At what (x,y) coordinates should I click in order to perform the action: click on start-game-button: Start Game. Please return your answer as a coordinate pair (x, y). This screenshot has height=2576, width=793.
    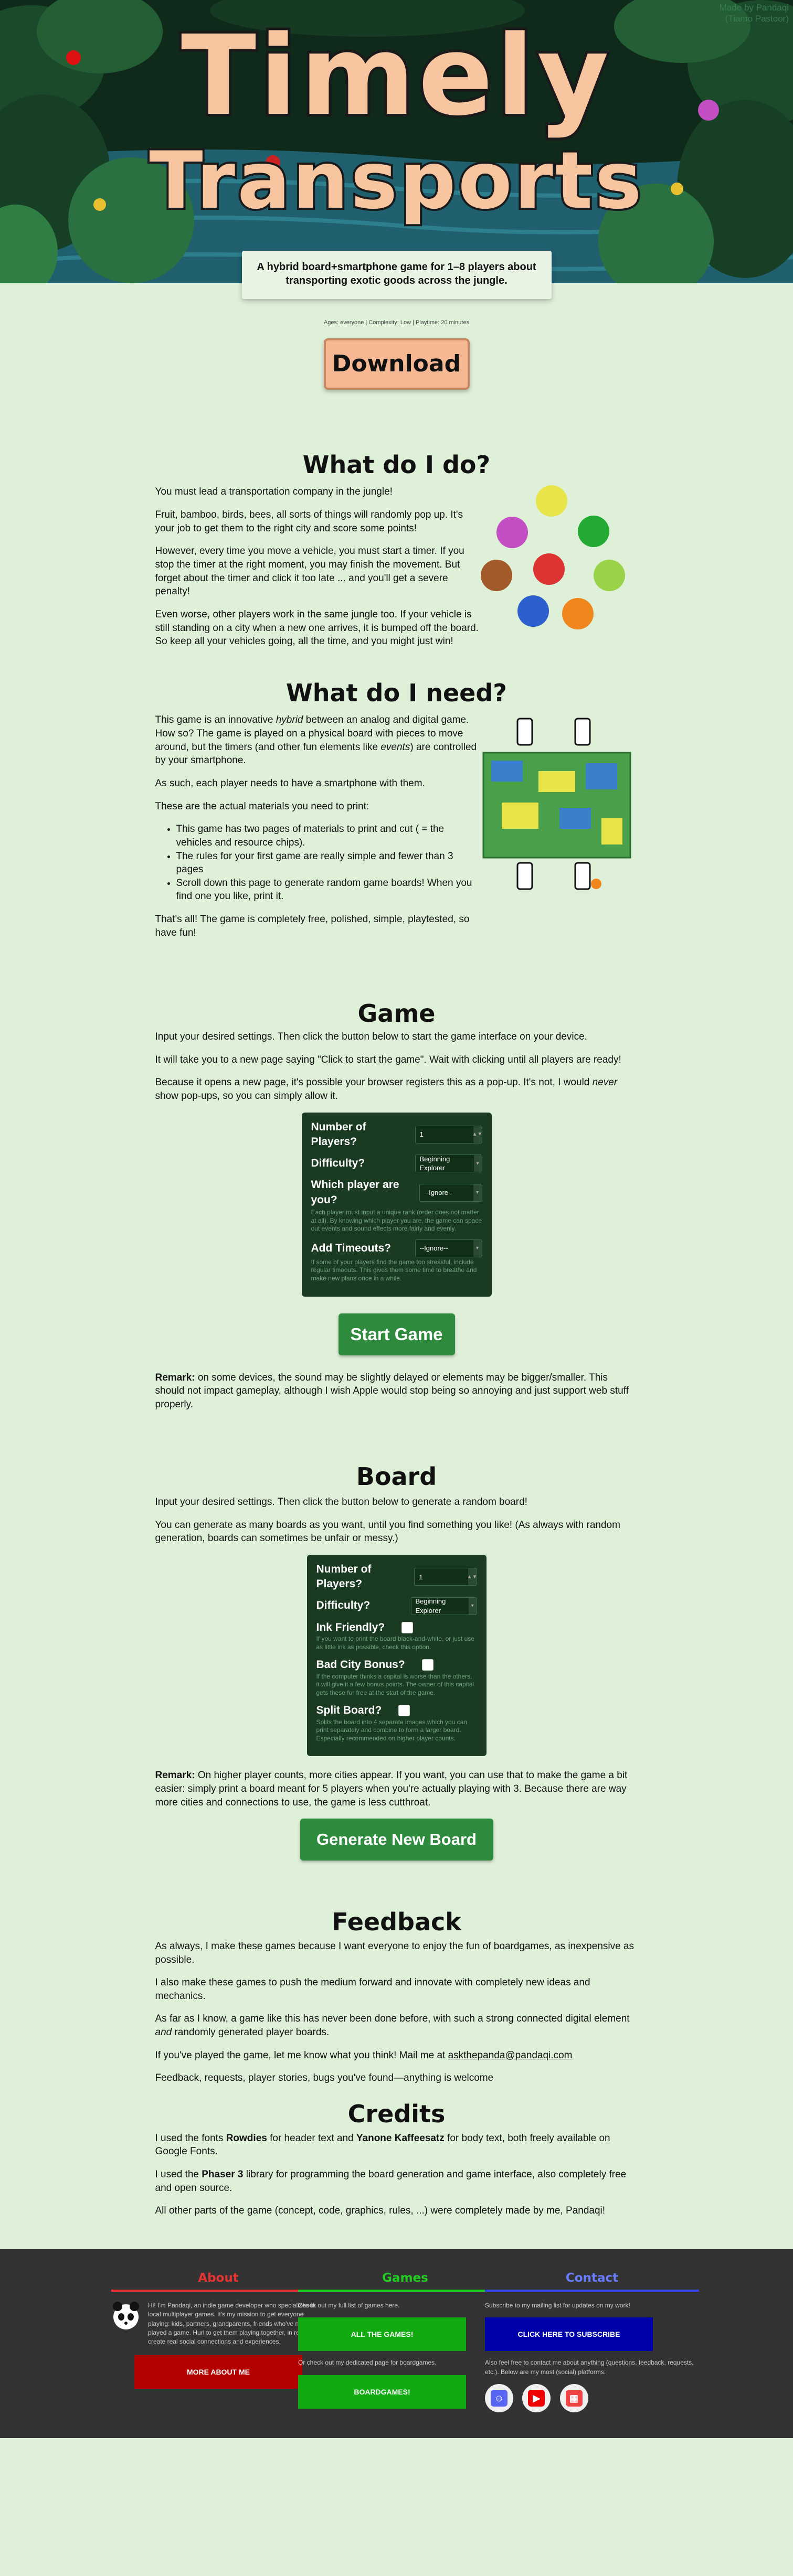
    Looking at the image, I should click on (396, 1334).